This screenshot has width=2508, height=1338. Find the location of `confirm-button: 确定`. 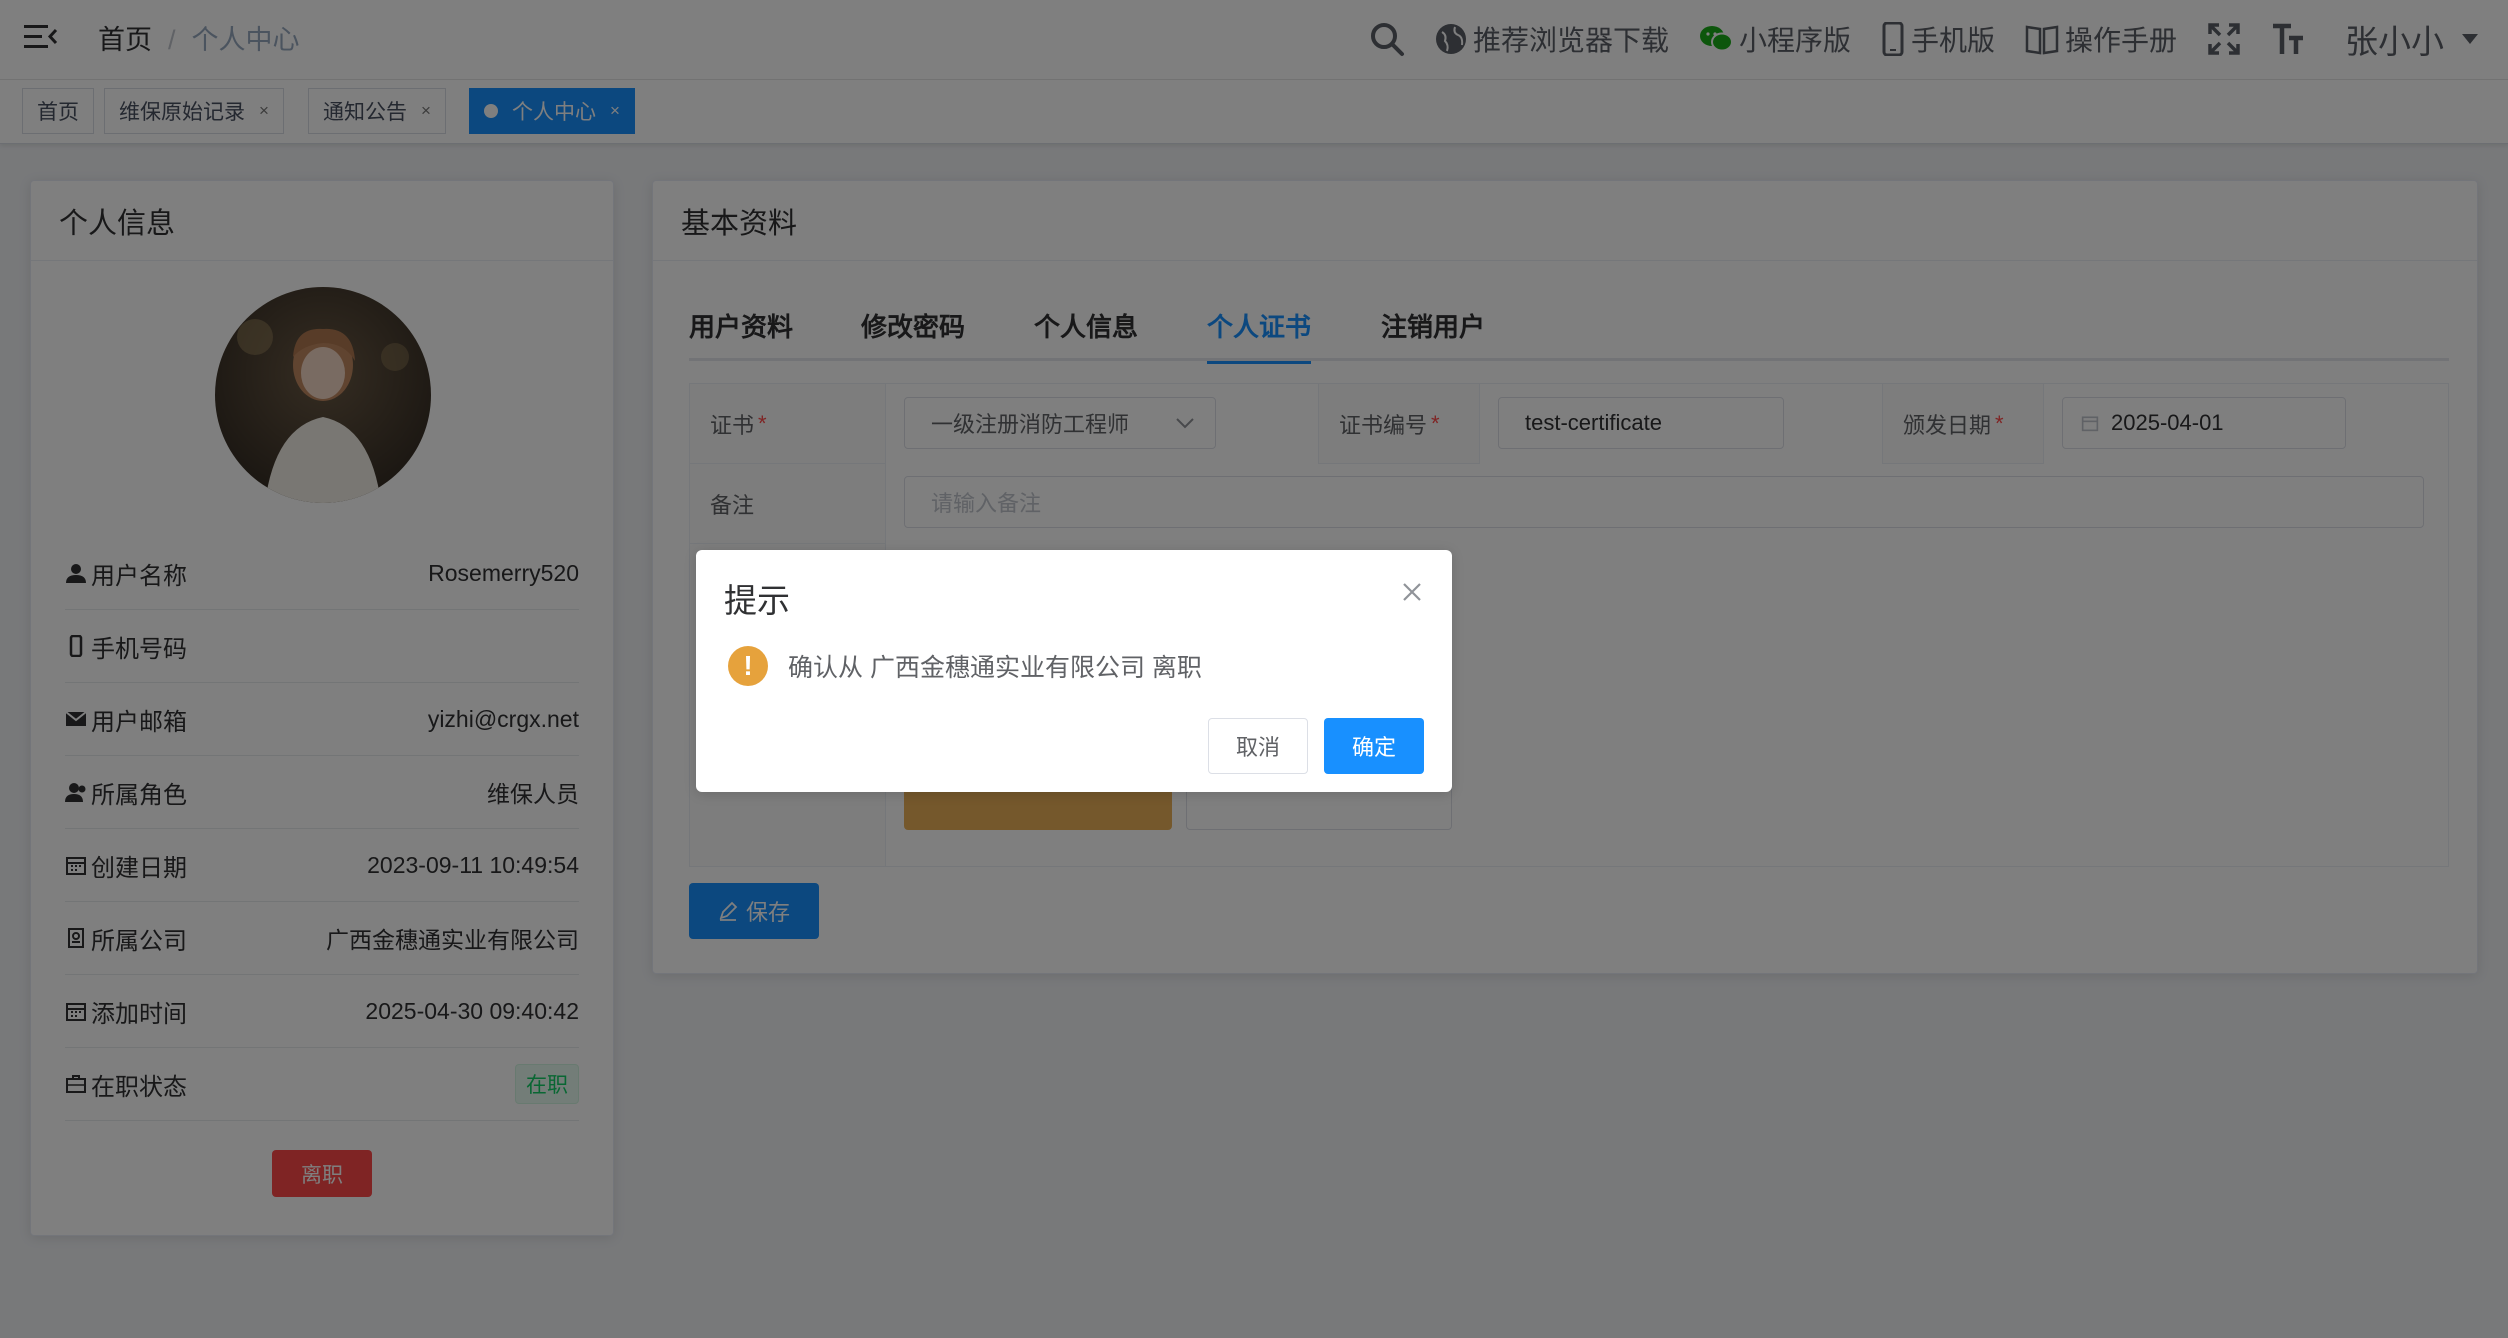

confirm-button: 确定 is located at coordinates (1374, 746).